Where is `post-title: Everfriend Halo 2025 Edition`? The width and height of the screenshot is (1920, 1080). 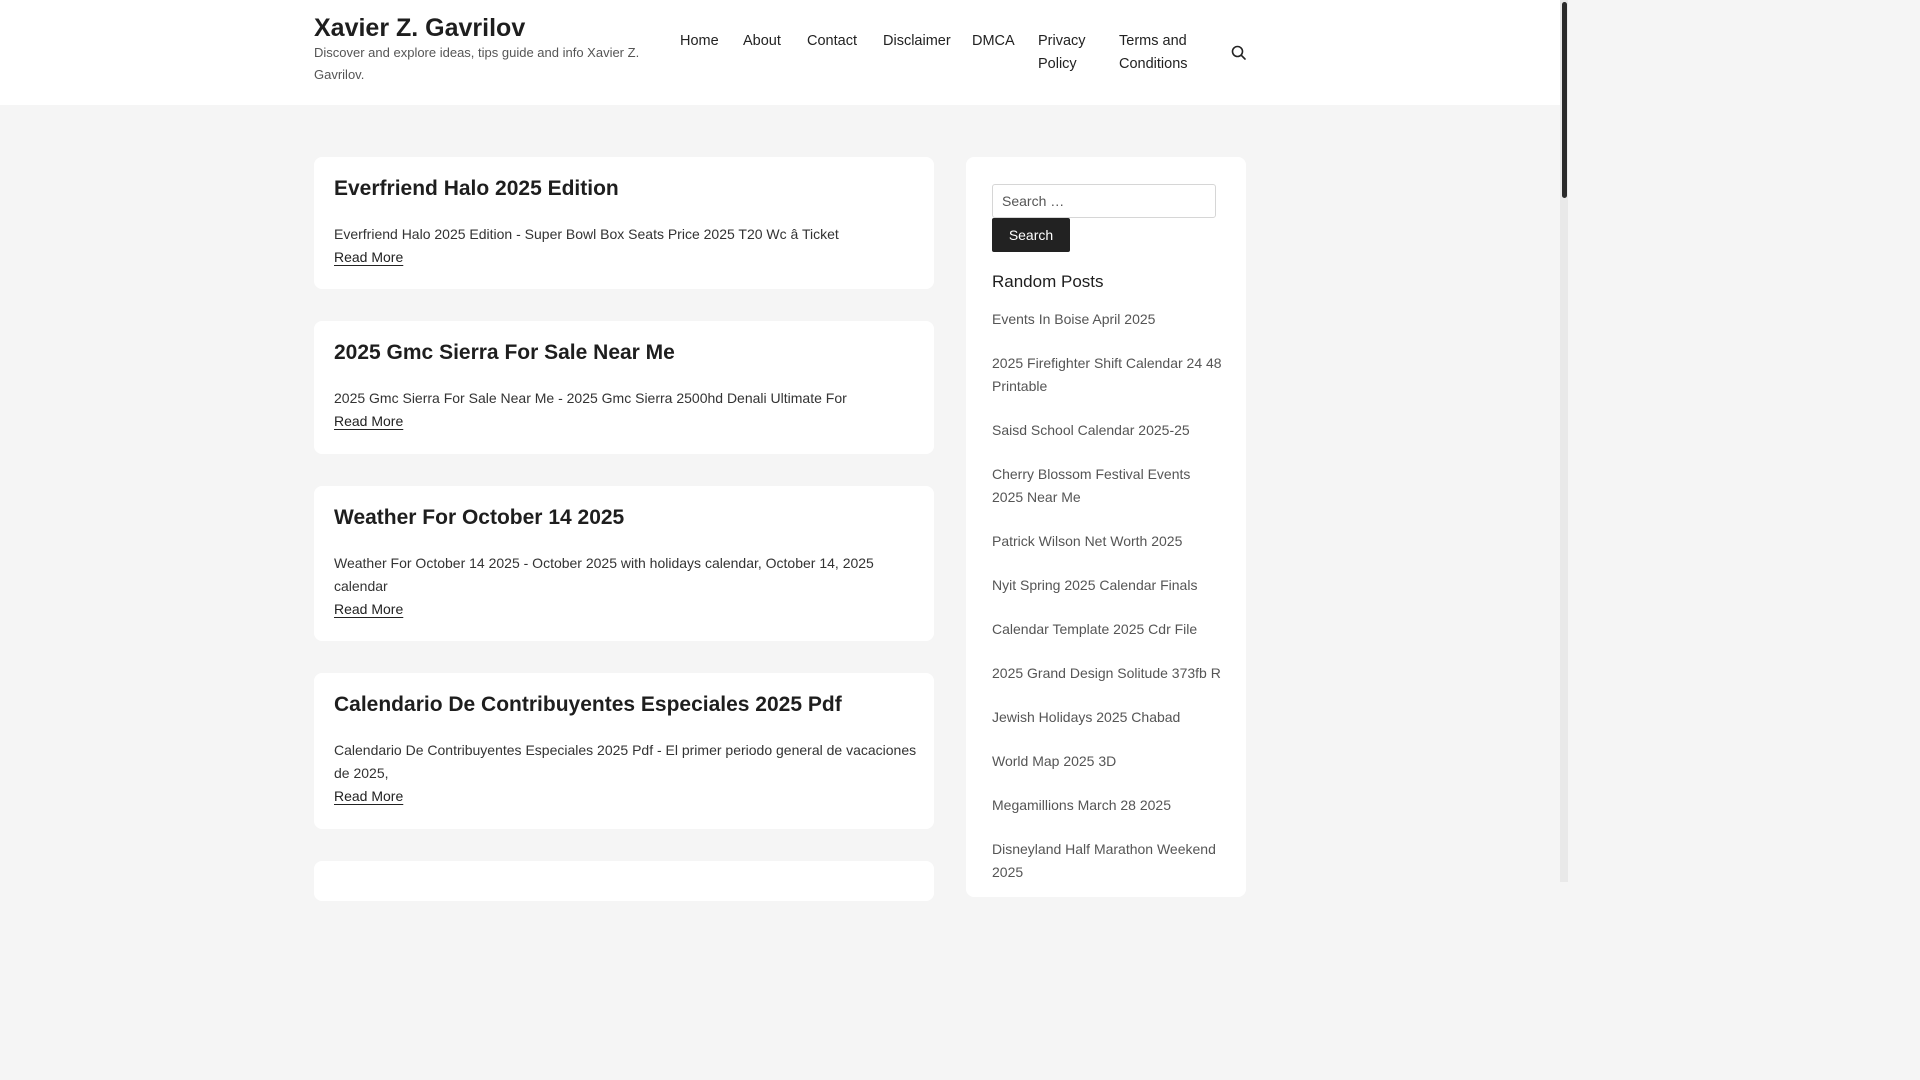
post-title: Everfriend Halo 2025 Edition is located at coordinates (476, 189).